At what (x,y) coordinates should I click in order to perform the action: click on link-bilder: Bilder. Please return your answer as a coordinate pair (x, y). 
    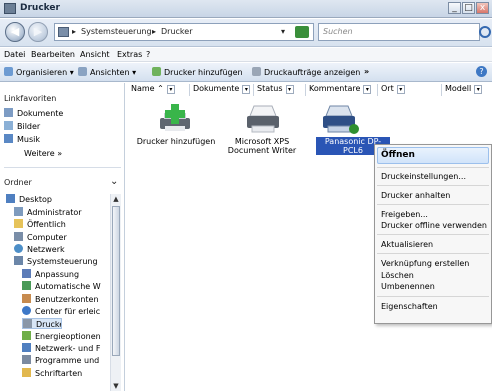
    Looking at the image, I should click on (22, 126).